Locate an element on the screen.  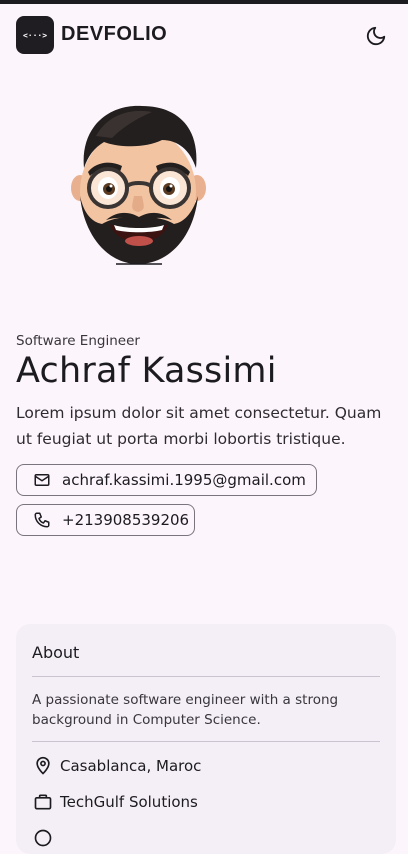
profile-name: Achraf Kassimi is located at coordinates (146, 371).